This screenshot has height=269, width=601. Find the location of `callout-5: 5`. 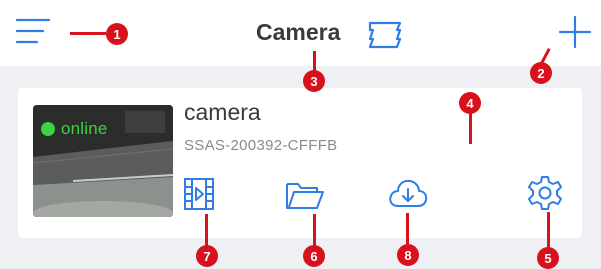

callout-5: 5 is located at coordinates (548, 258).